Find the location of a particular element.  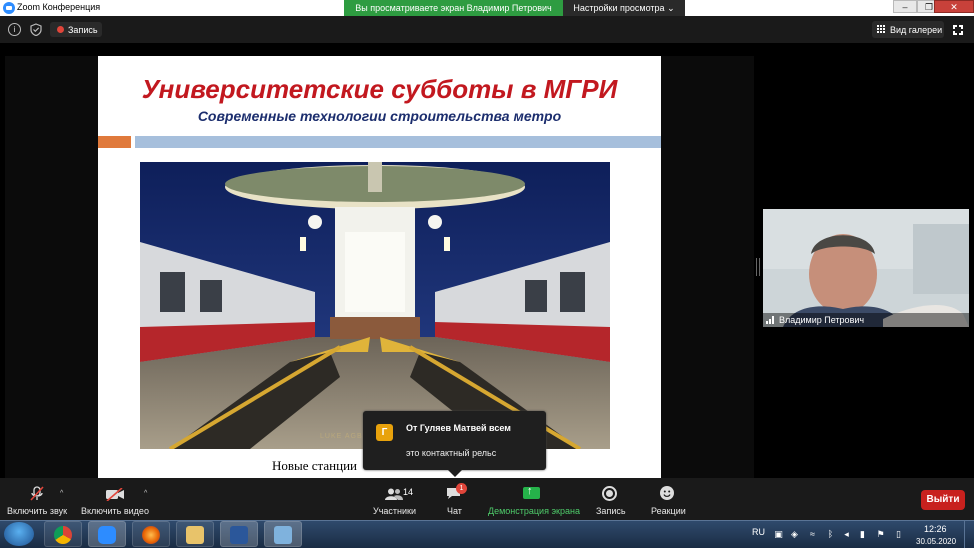

audio-options-caret: ^ is located at coordinates (61, 493).